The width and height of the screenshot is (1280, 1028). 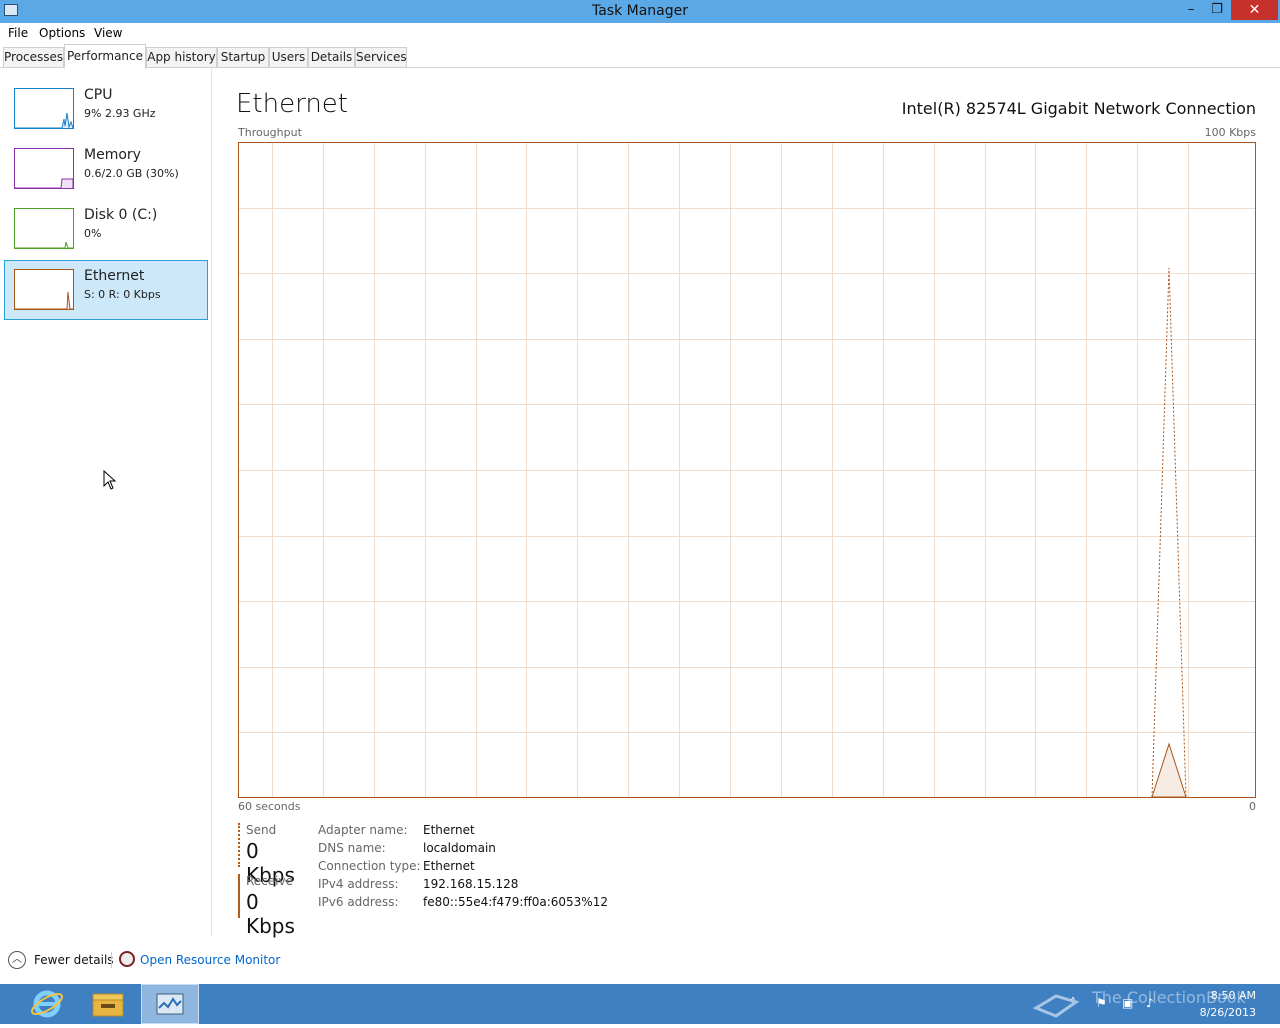 I want to click on time-span-label: 60 seconds, so click(x=269, y=806).